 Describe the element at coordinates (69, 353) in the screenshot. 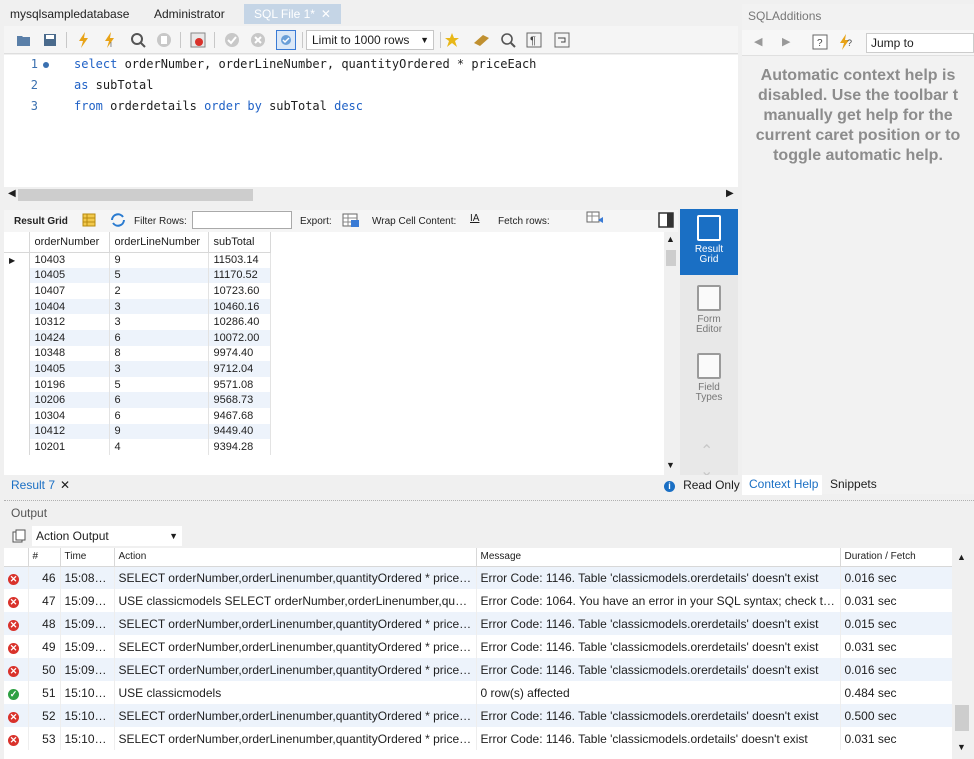

I see `grid-cell: 10348` at that location.